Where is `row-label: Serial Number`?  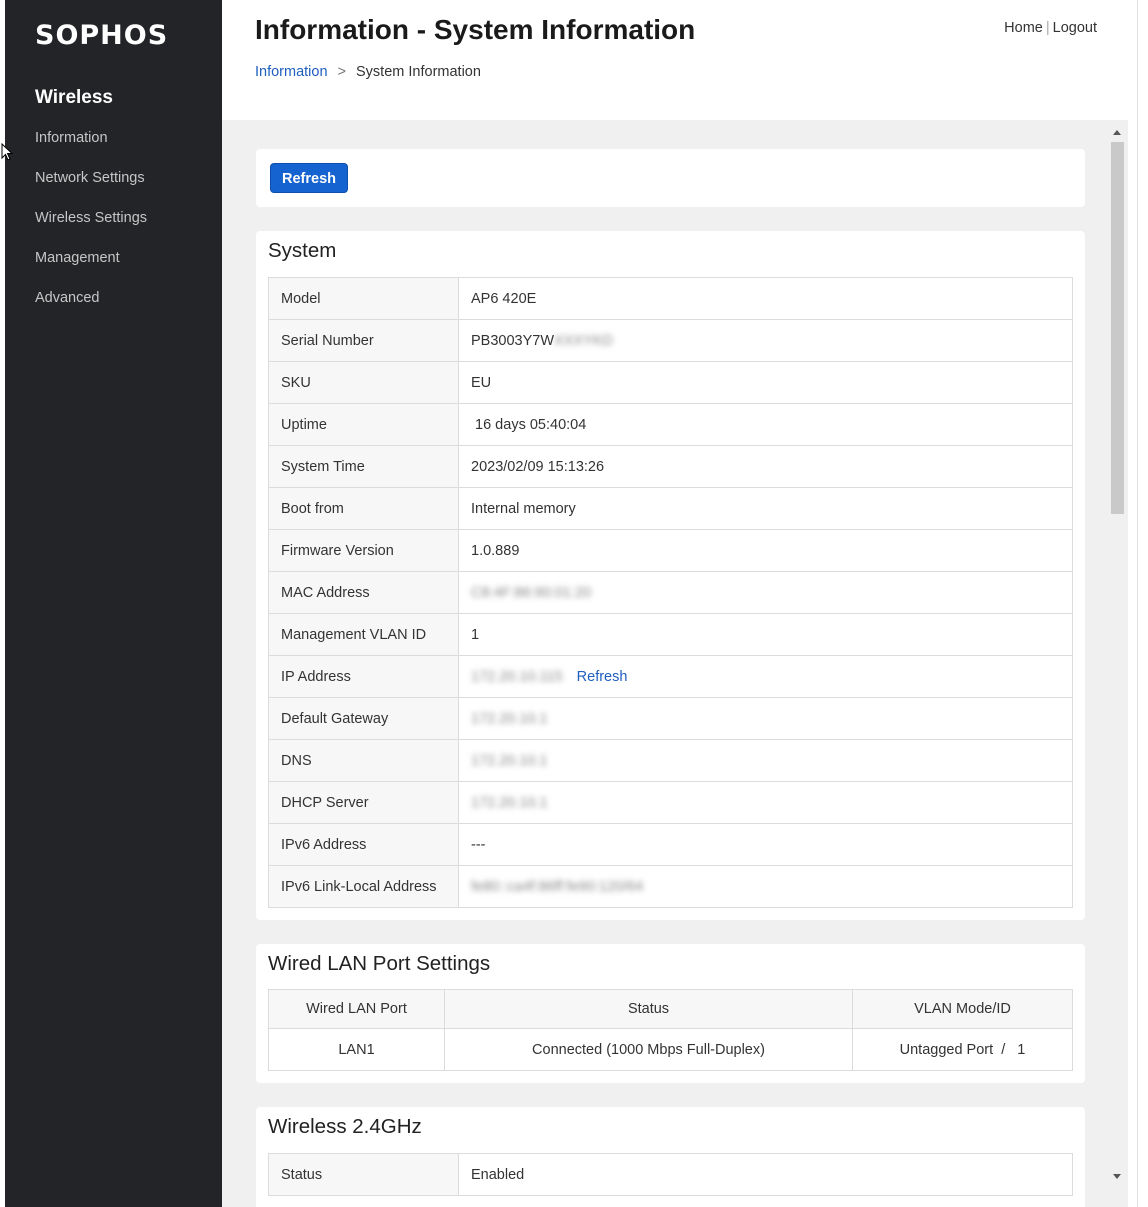
row-label: Serial Number is located at coordinates (363, 340).